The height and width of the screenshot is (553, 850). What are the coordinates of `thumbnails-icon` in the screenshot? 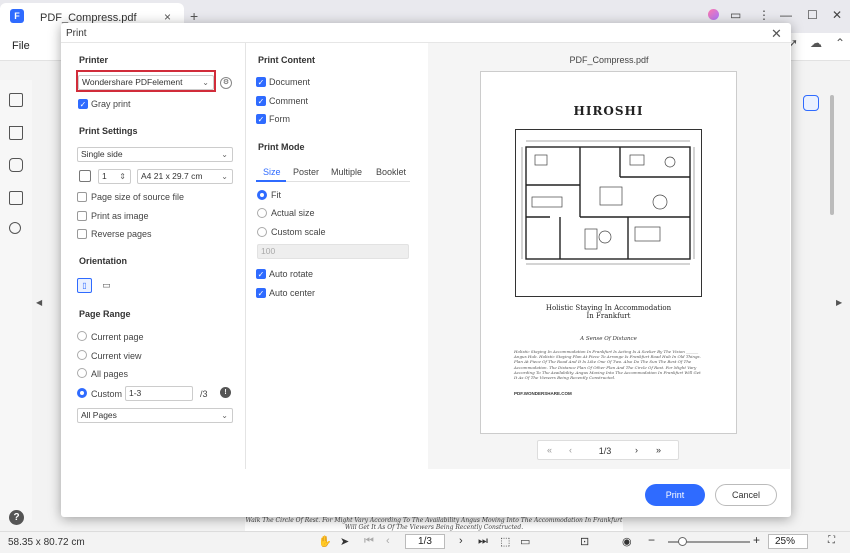 It's located at (16, 100).